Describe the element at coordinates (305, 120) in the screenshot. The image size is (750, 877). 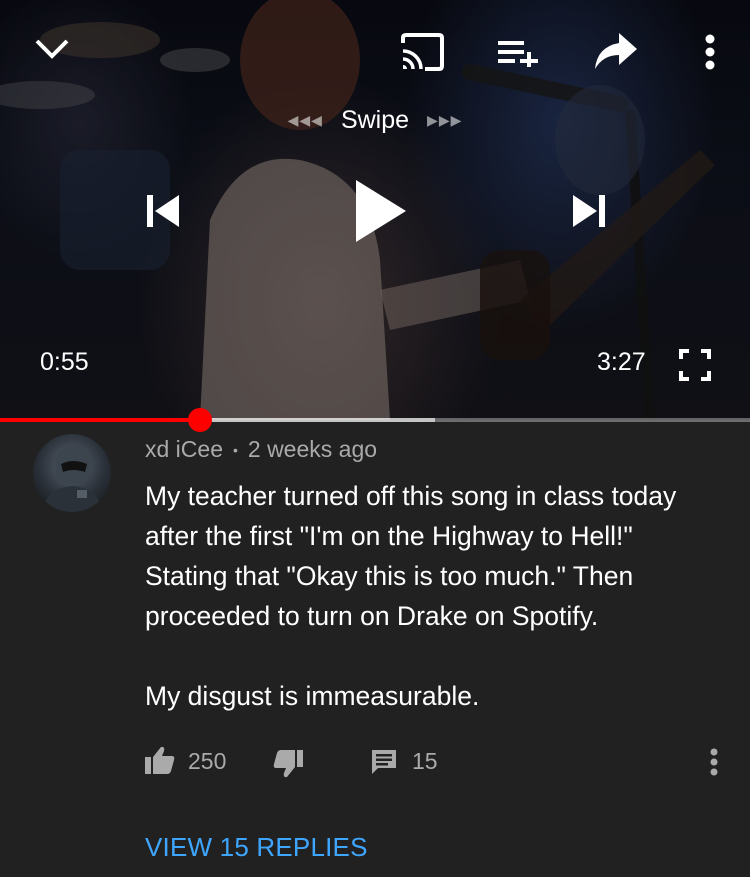
I see `swipe-left-arrows: ◀◀◀` at that location.